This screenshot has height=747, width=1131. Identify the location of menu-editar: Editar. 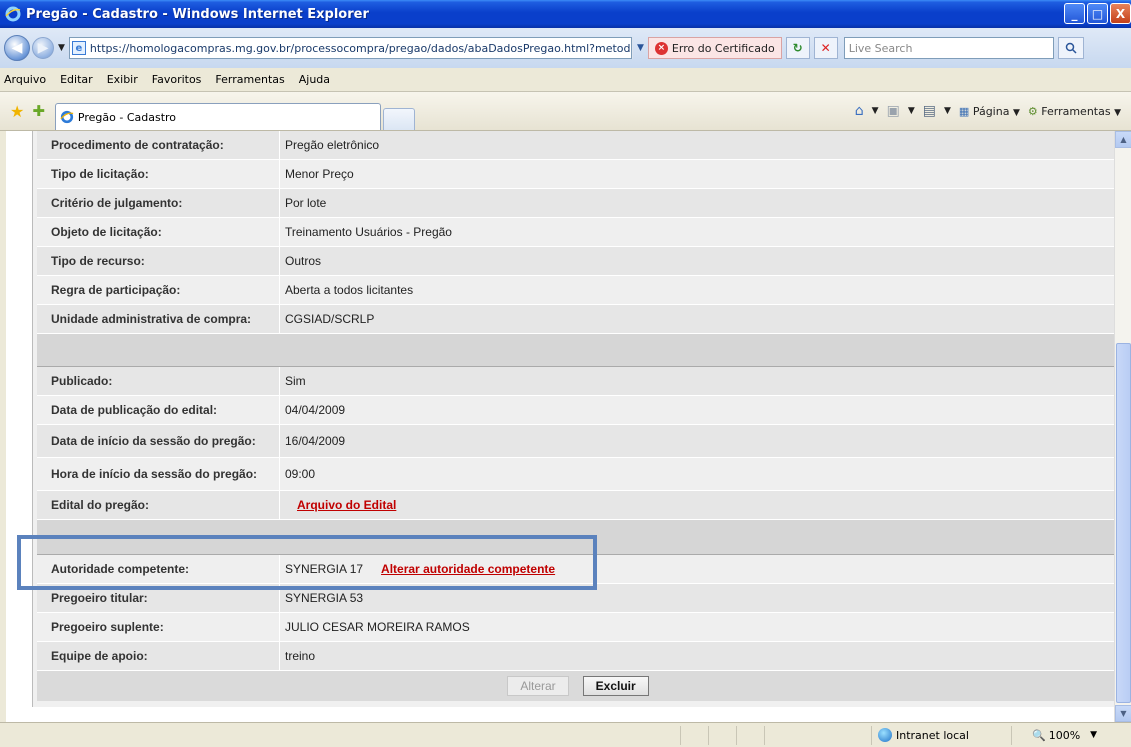
(76, 79).